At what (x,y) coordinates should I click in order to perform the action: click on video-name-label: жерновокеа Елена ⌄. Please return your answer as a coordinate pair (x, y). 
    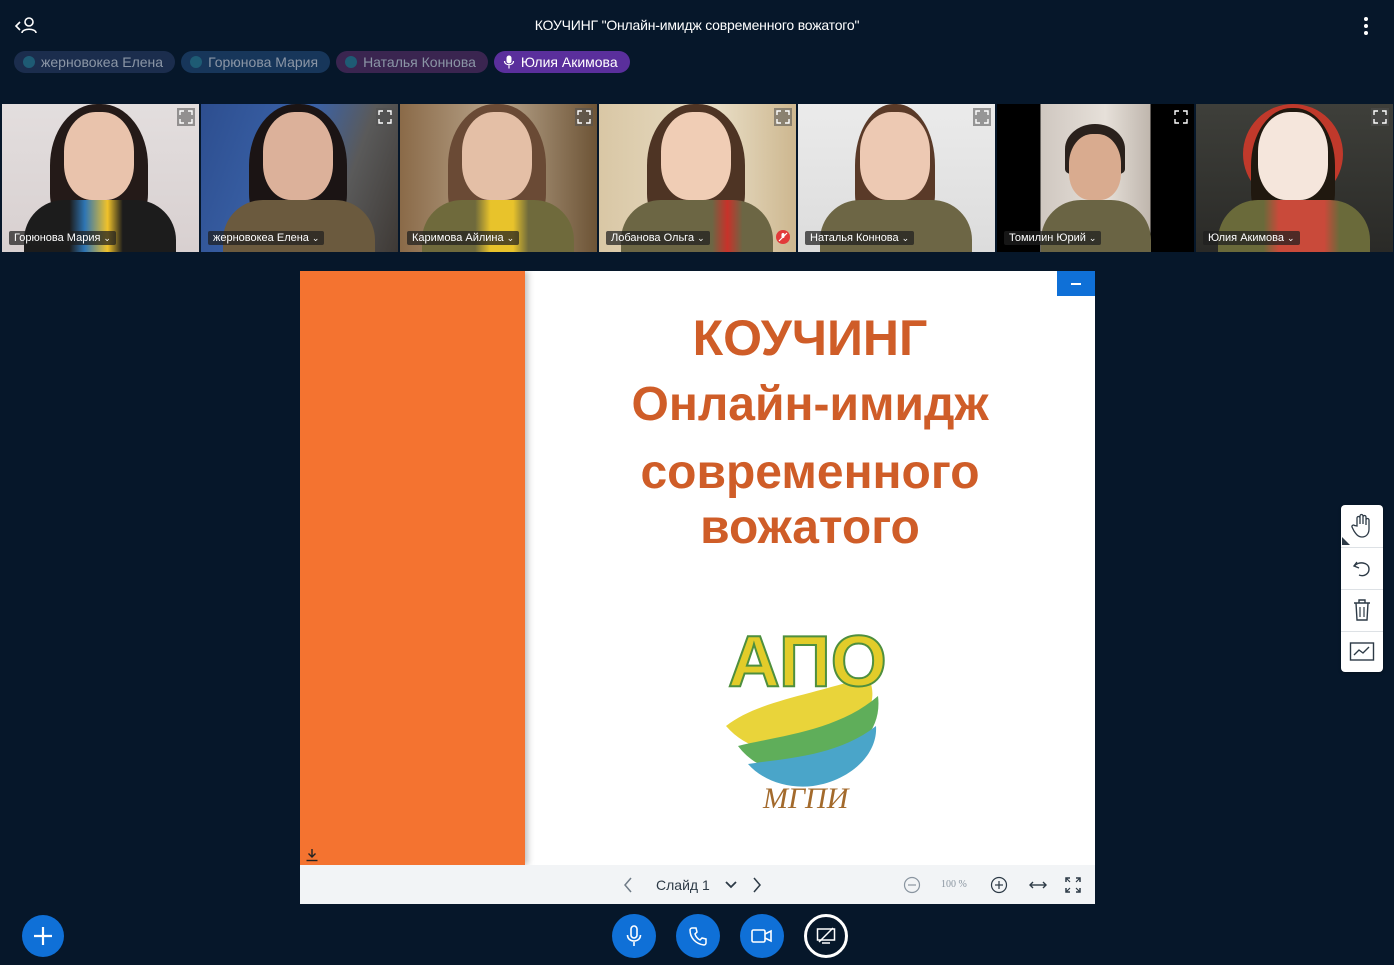
    Looking at the image, I should click on (266, 238).